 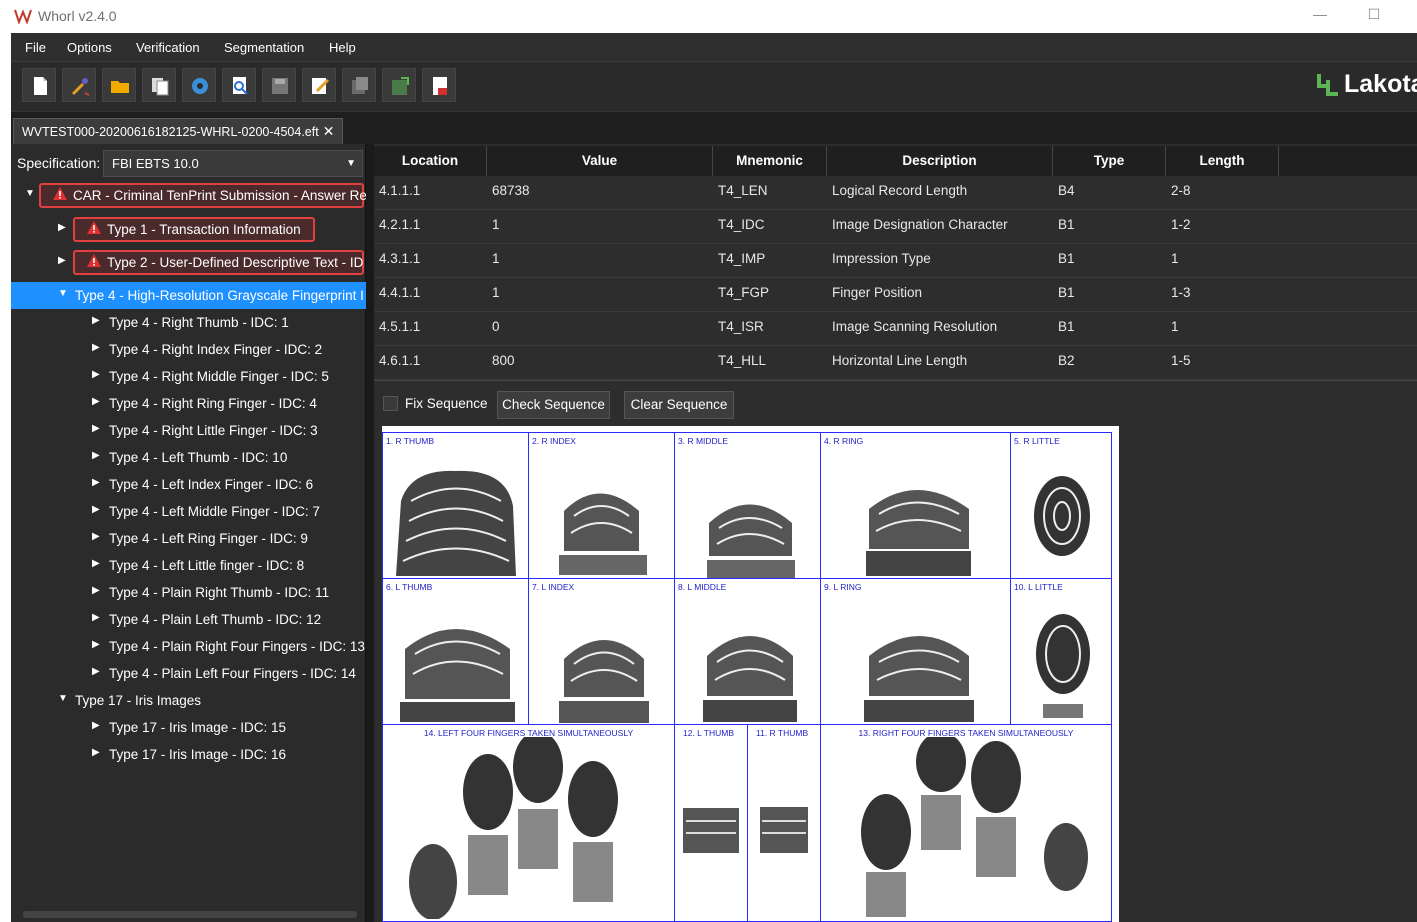 What do you see at coordinates (188, 754) in the screenshot?
I see `tree-item: ▶ Type 17 - Iris Image - IDC: 16` at bounding box center [188, 754].